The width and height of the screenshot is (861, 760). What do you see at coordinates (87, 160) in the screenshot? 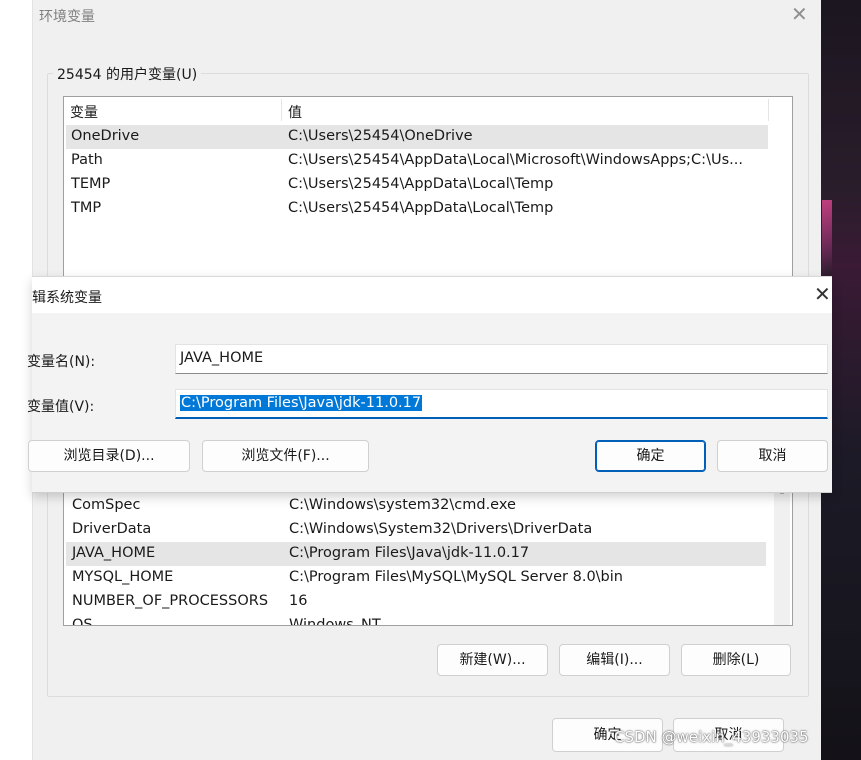
I see `var-name-cell: Path` at bounding box center [87, 160].